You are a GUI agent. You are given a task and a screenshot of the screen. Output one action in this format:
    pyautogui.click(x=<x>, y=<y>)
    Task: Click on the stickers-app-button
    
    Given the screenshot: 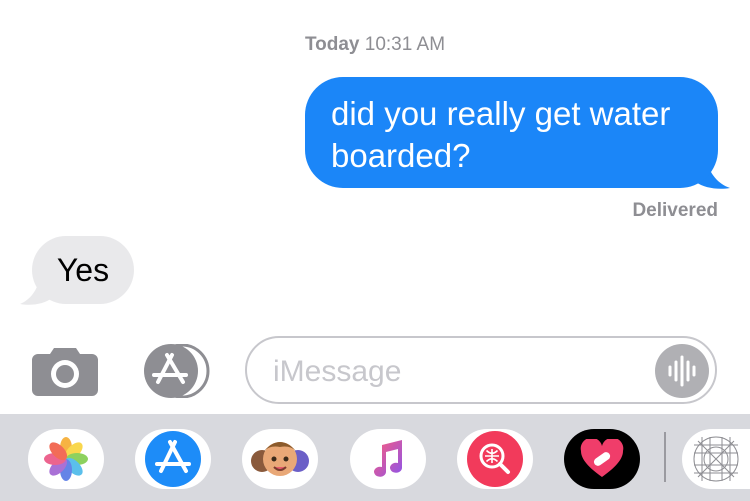 What is the action you would take?
    pyautogui.click(x=716, y=459)
    